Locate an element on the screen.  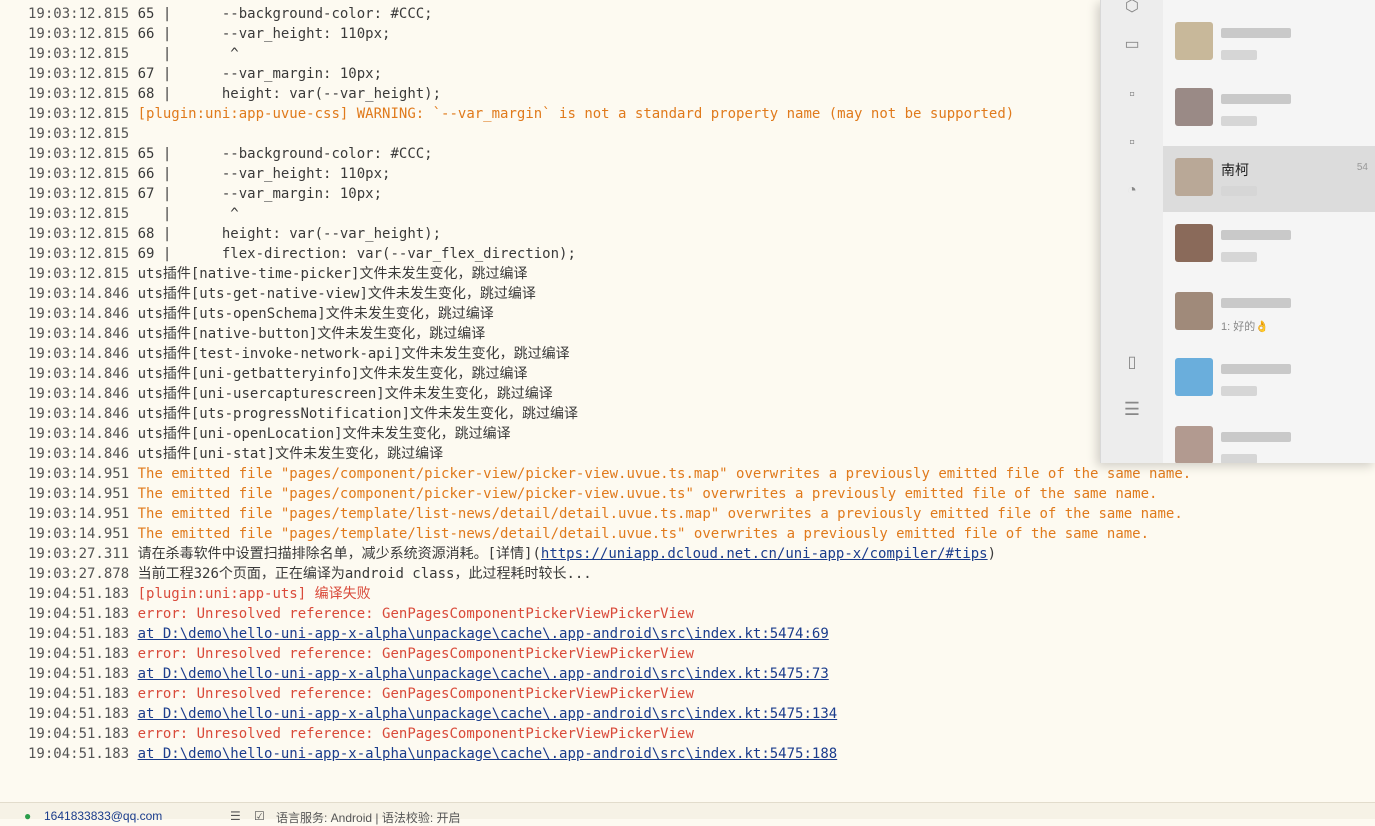
console-line: 19:03:12.815 is located at coordinates (83, 134).